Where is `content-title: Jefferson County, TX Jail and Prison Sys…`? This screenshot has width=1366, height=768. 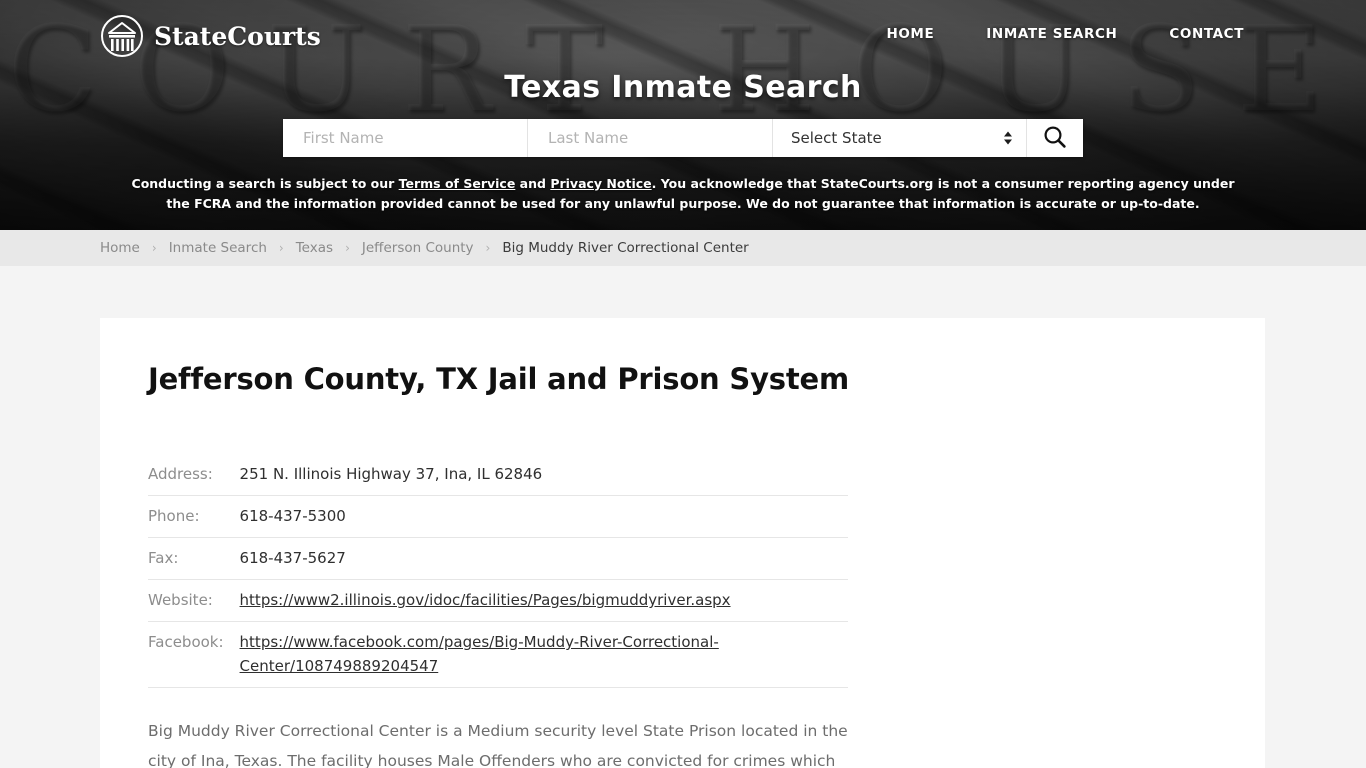
content-title: Jefferson County, TX Jail and Prison Sys… is located at coordinates (498, 379).